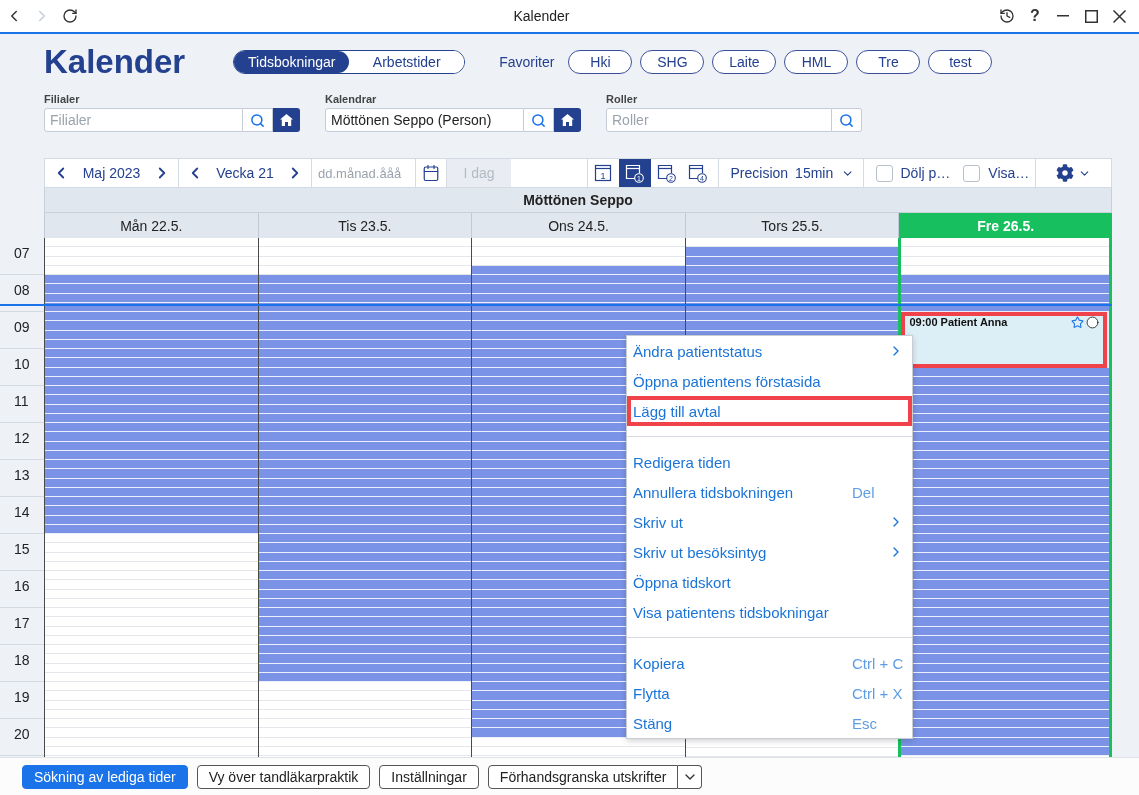 The image size is (1139, 795). Describe the element at coordinates (292, 62) in the screenshot. I see `view-tab: Tidsbokningar` at that location.